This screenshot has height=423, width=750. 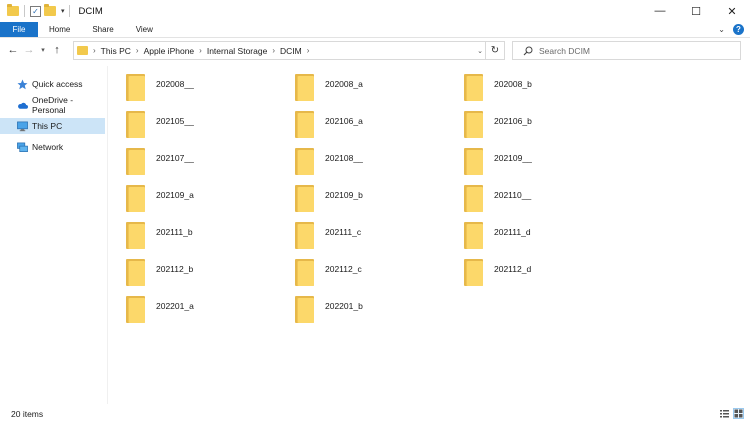 What do you see at coordinates (29, 50) in the screenshot?
I see `forward-arrow-icon: →` at bounding box center [29, 50].